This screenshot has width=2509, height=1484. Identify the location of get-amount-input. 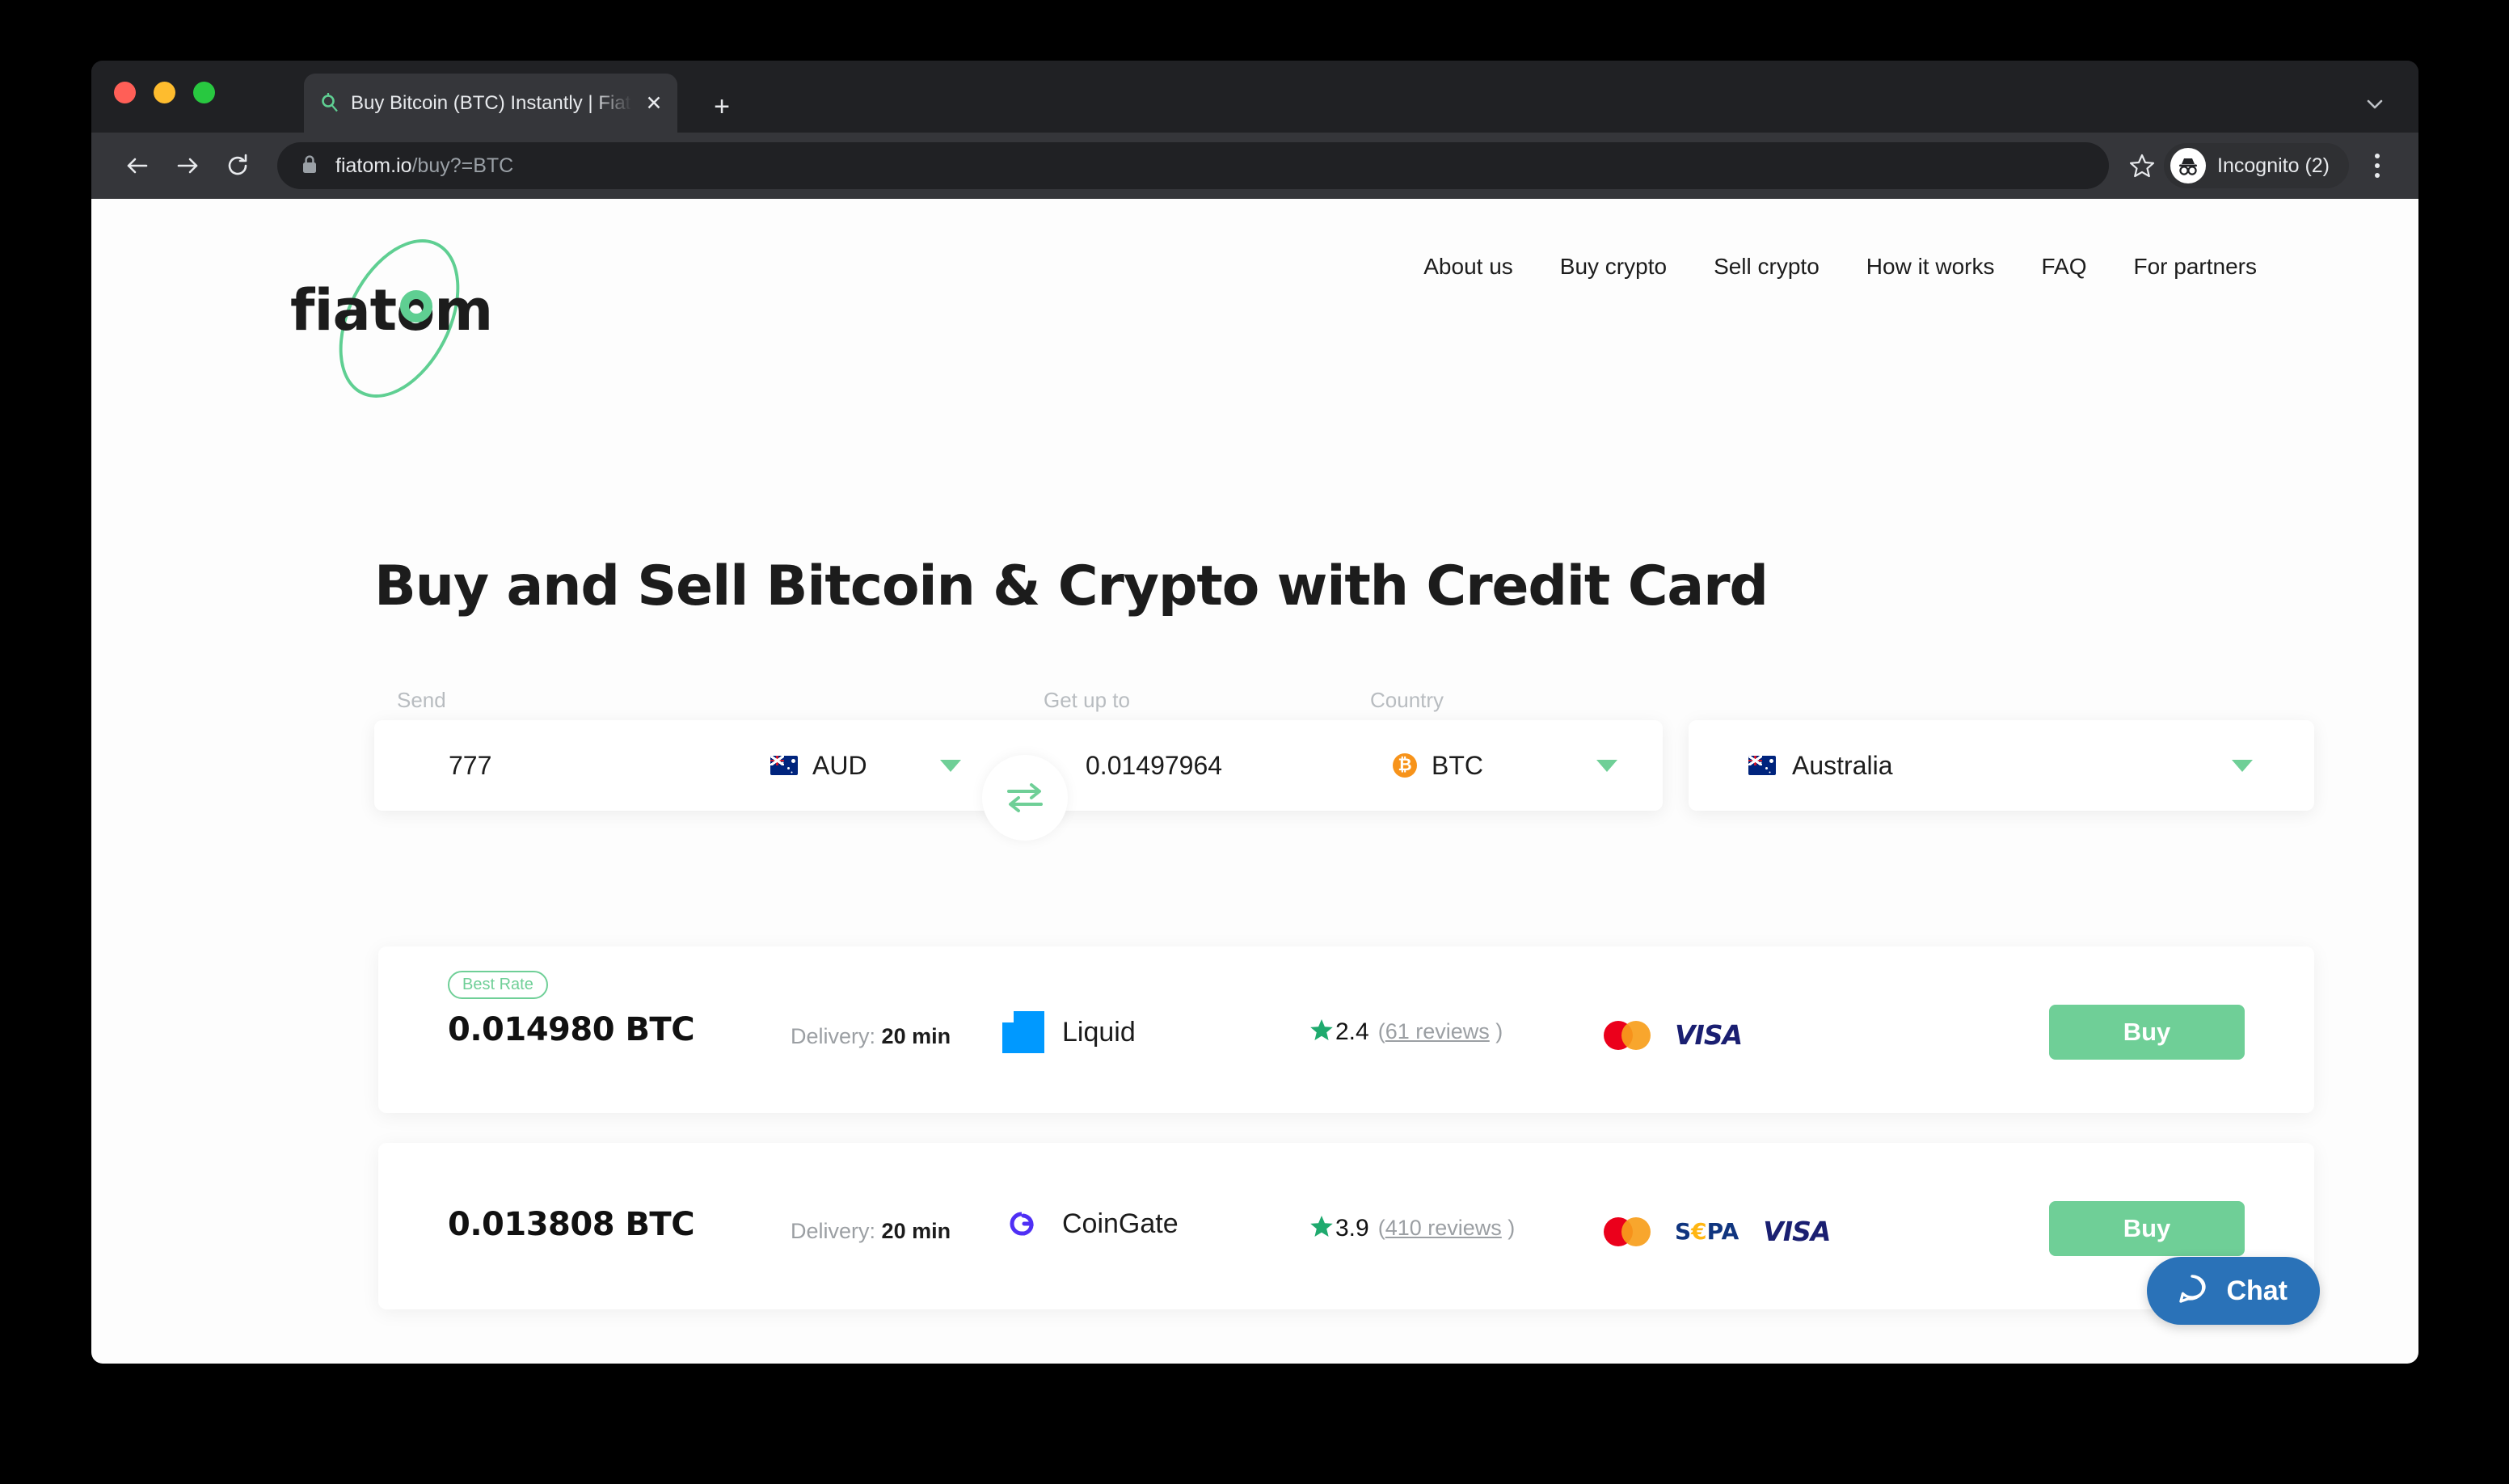
(1219, 765).